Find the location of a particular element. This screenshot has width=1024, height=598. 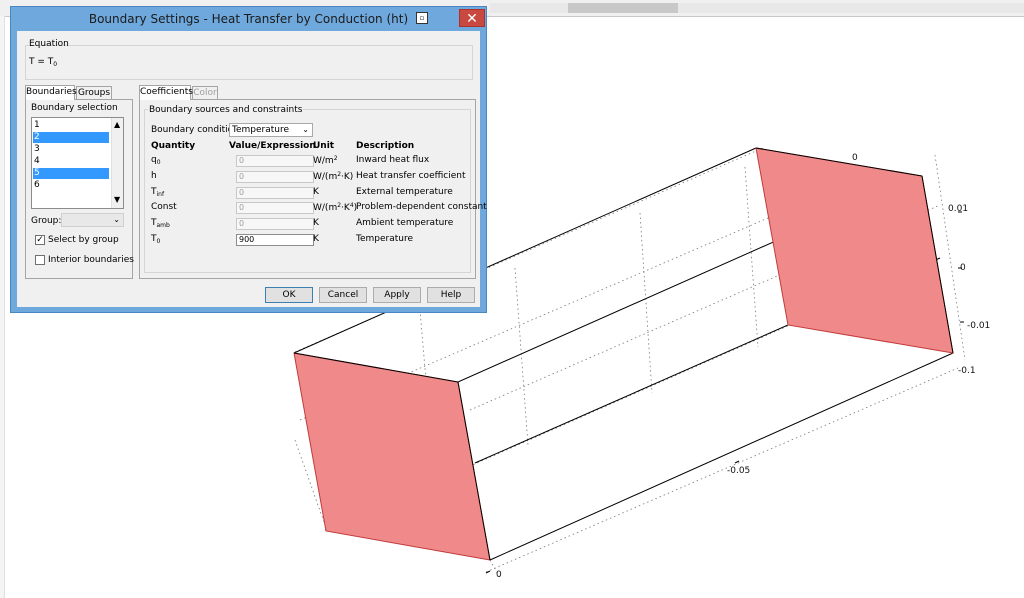

list-scrollbar: ▲ ▼ is located at coordinates (117, 163).